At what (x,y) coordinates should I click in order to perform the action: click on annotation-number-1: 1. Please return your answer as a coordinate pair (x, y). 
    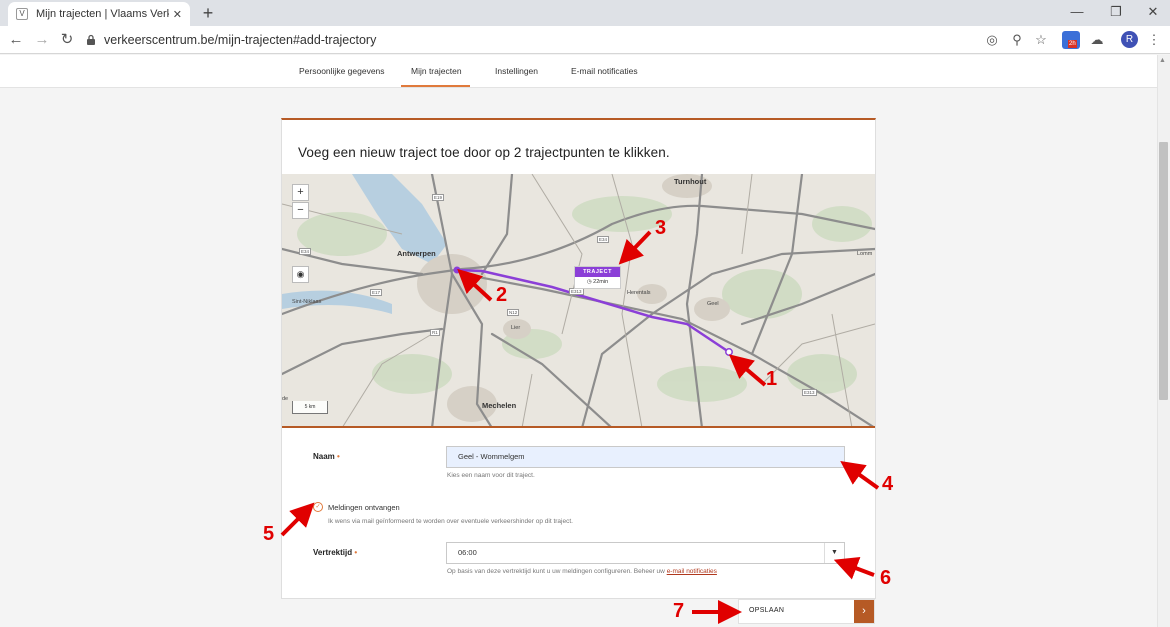
    Looking at the image, I should click on (772, 379).